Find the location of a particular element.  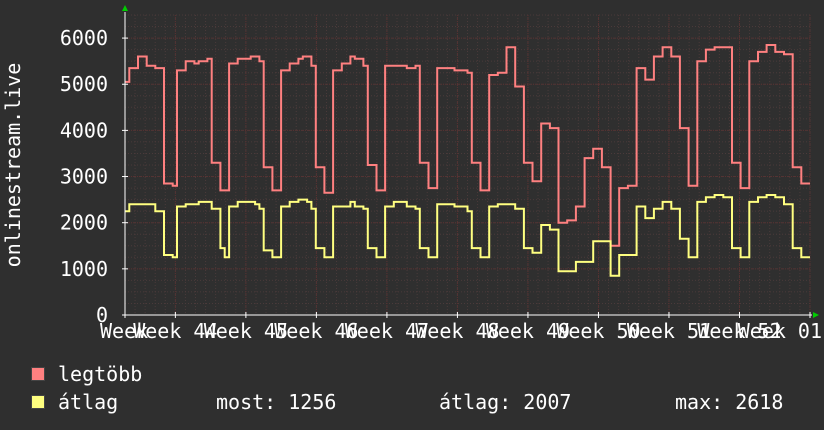

y-tick-label: 1000 is located at coordinates (84, 269).